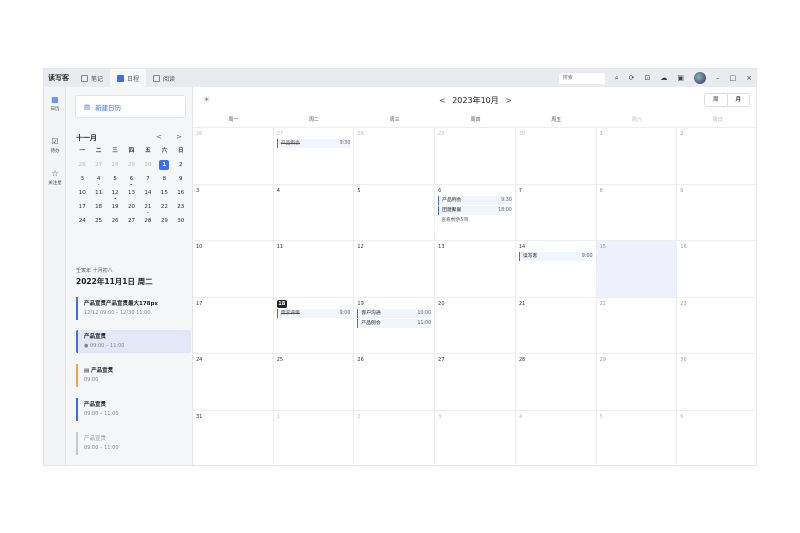 The image size is (800, 533). I want to click on archive-icon: ▣, so click(680, 78).